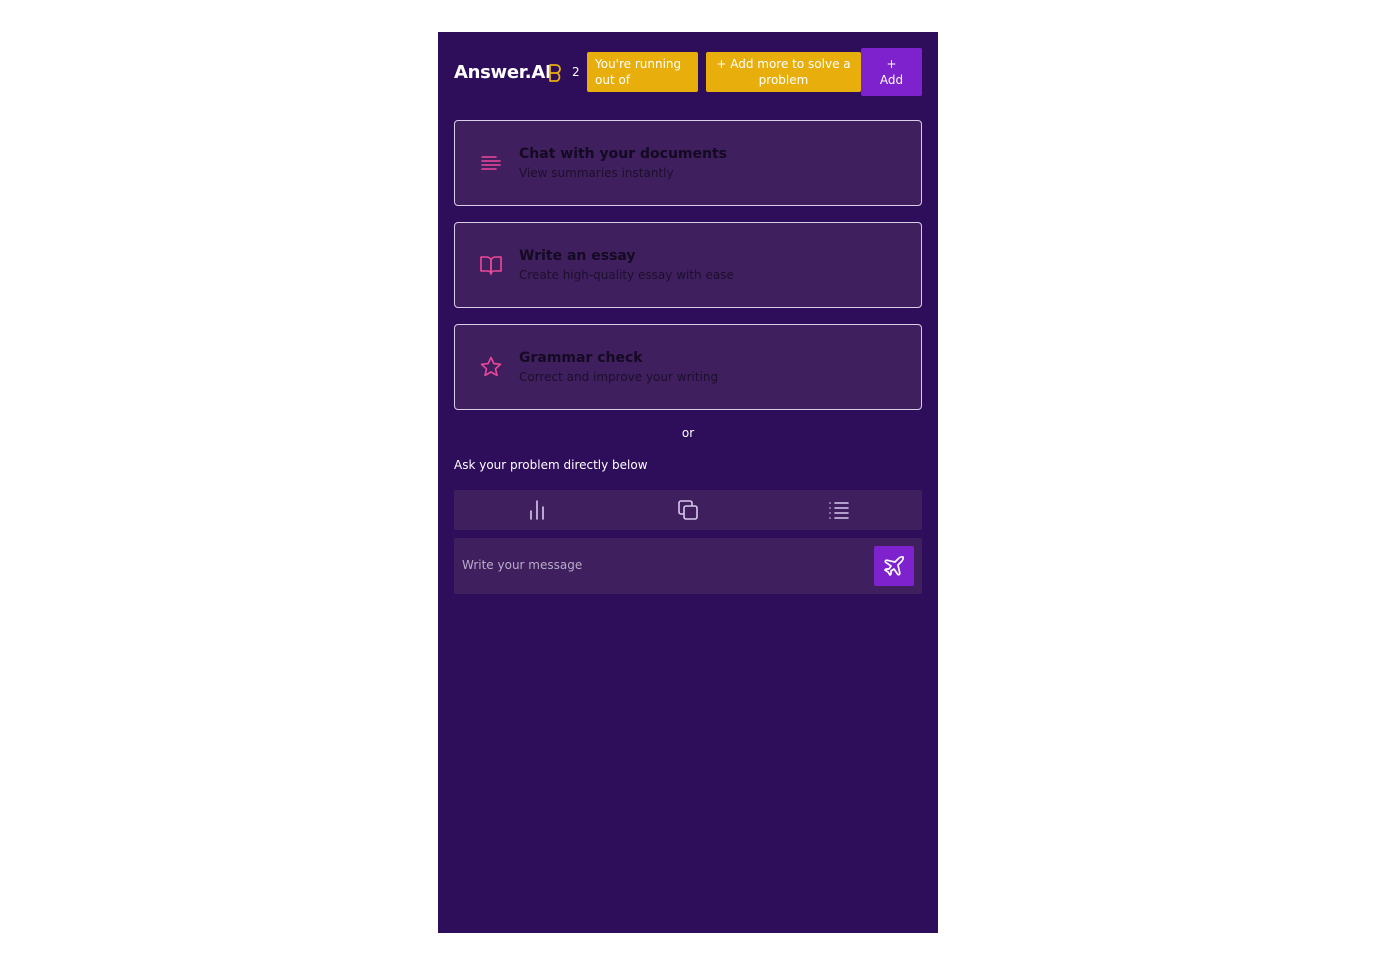  I want to click on input-toolbar, so click(688, 510).